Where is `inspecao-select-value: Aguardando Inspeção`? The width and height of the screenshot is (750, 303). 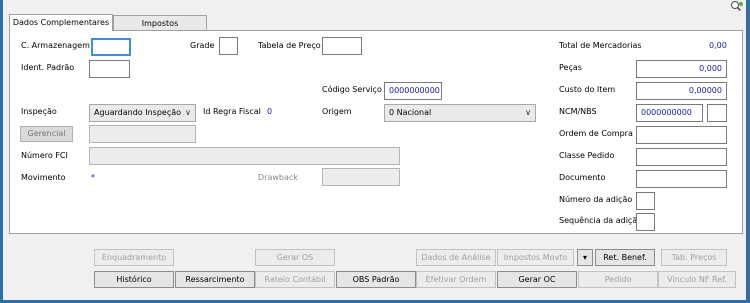
inspecao-select-value: Aguardando Inspeção is located at coordinates (138, 112).